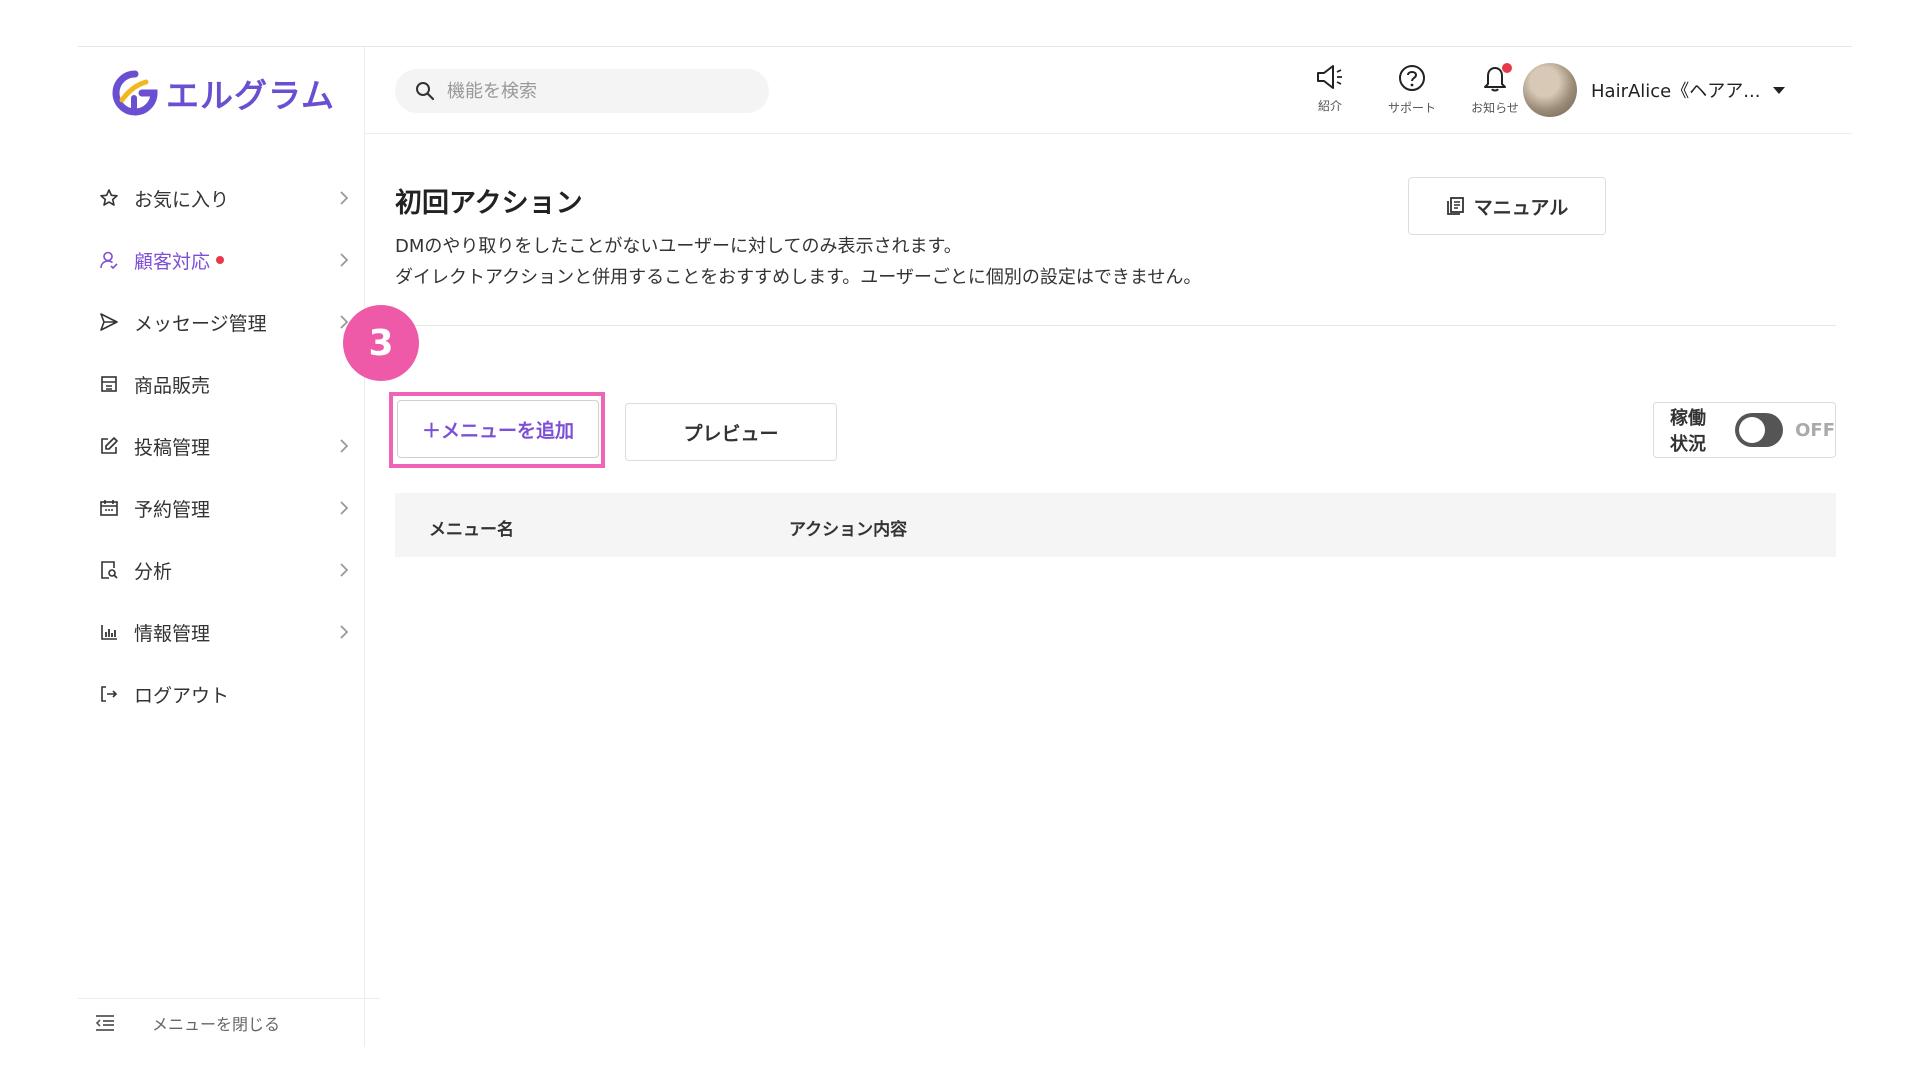  I want to click on send-icon, so click(109, 322).